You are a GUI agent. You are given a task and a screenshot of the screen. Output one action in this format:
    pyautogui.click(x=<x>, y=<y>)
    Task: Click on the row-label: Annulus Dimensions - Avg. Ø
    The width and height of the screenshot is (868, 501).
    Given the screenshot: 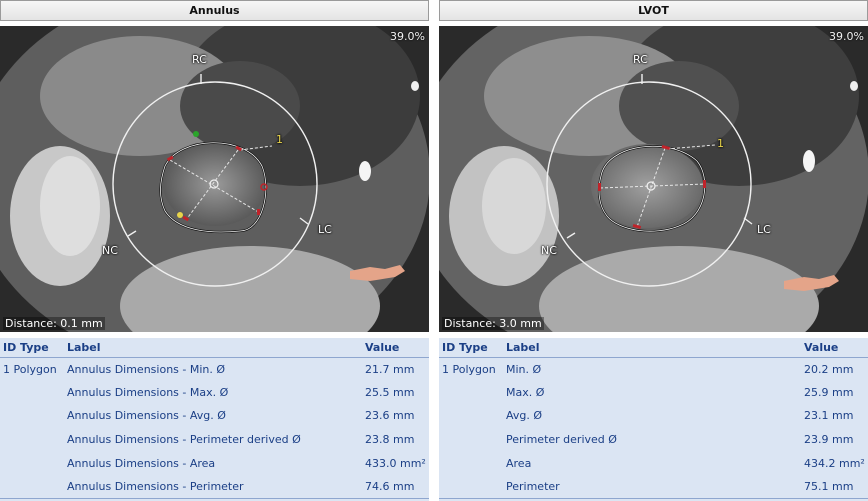 What is the action you would take?
    pyautogui.click(x=146, y=416)
    